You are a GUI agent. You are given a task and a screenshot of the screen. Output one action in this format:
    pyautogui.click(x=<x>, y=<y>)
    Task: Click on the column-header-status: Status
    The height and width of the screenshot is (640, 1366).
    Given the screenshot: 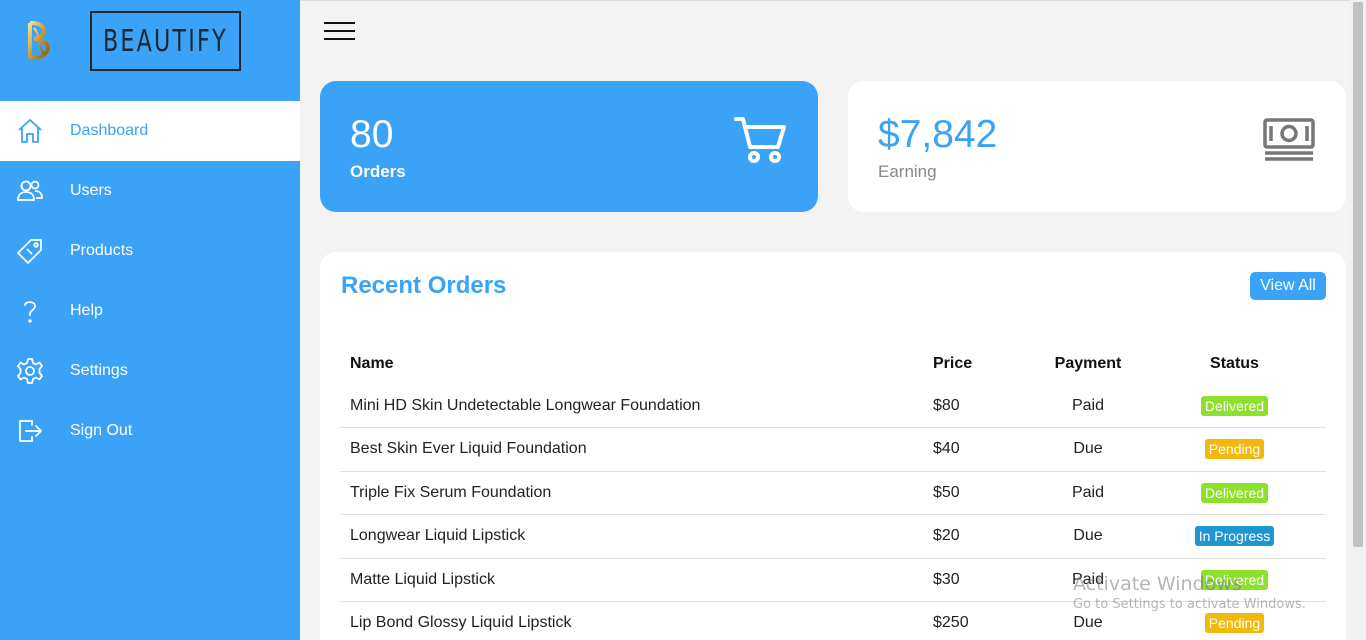 What is the action you would take?
    pyautogui.click(x=1234, y=364)
    